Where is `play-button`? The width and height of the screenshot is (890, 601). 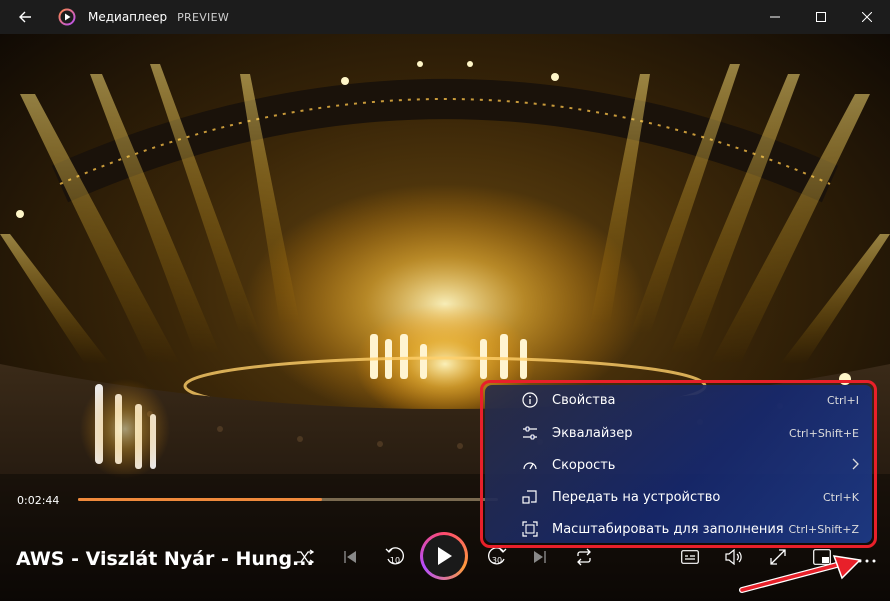
play-button is located at coordinates (444, 556).